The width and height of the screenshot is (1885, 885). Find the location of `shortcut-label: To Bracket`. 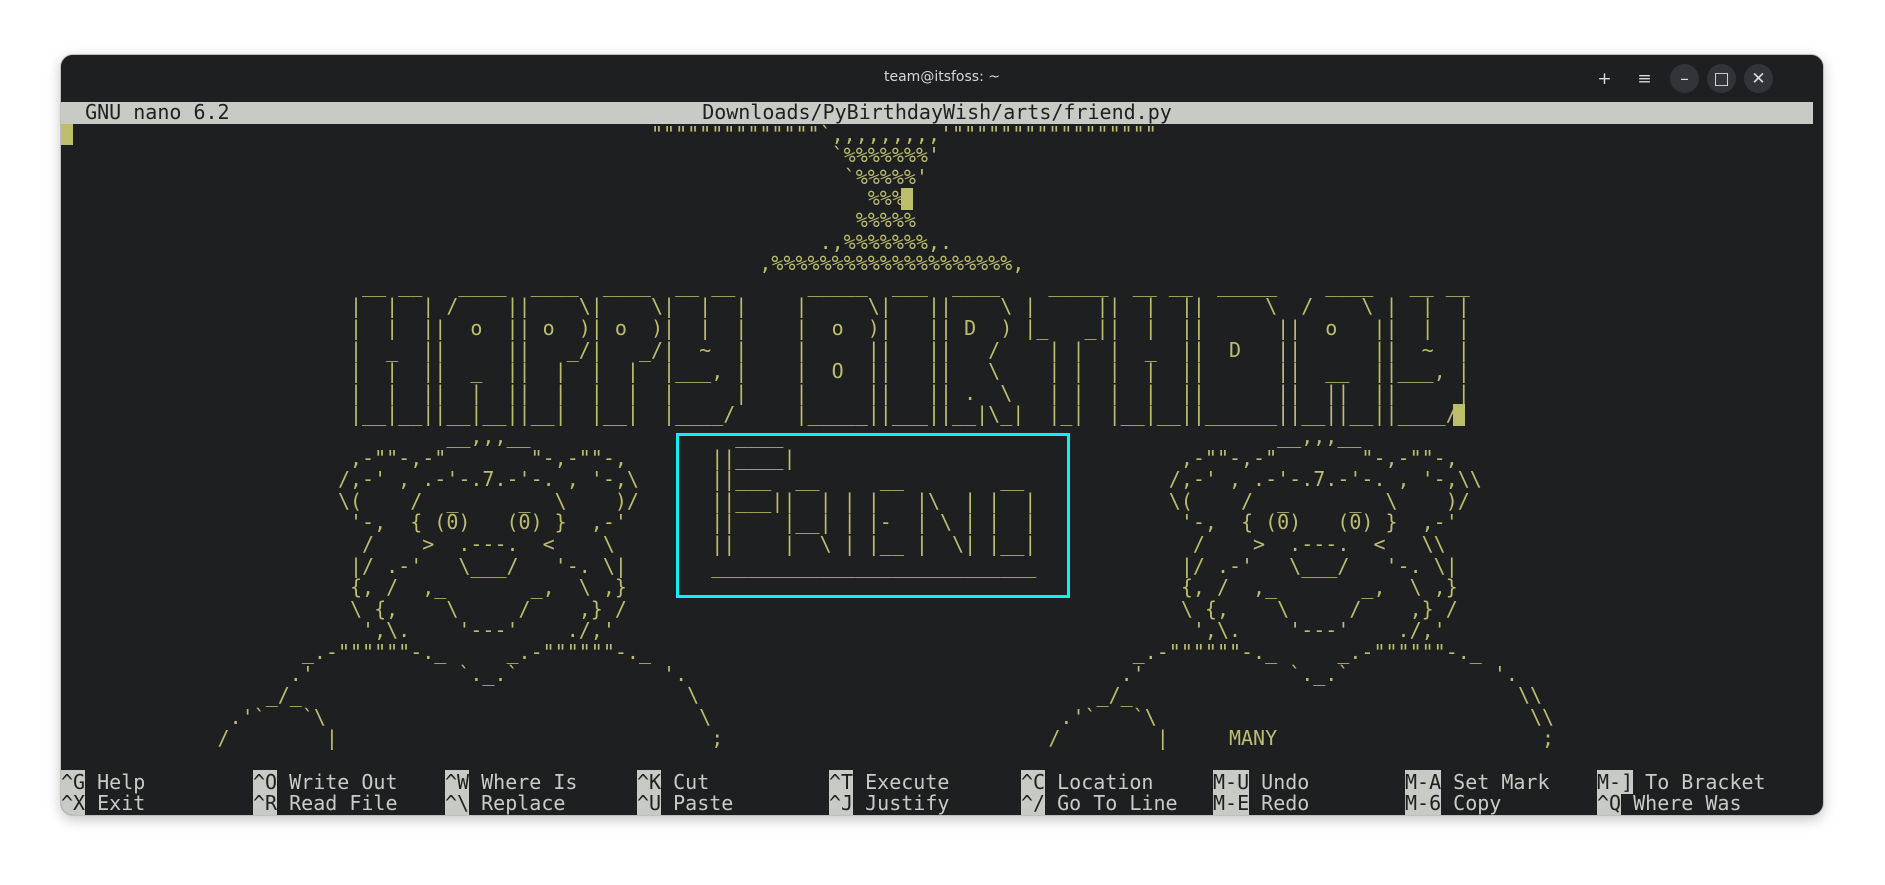

shortcut-label: To Bracket is located at coordinates (1705, 781).